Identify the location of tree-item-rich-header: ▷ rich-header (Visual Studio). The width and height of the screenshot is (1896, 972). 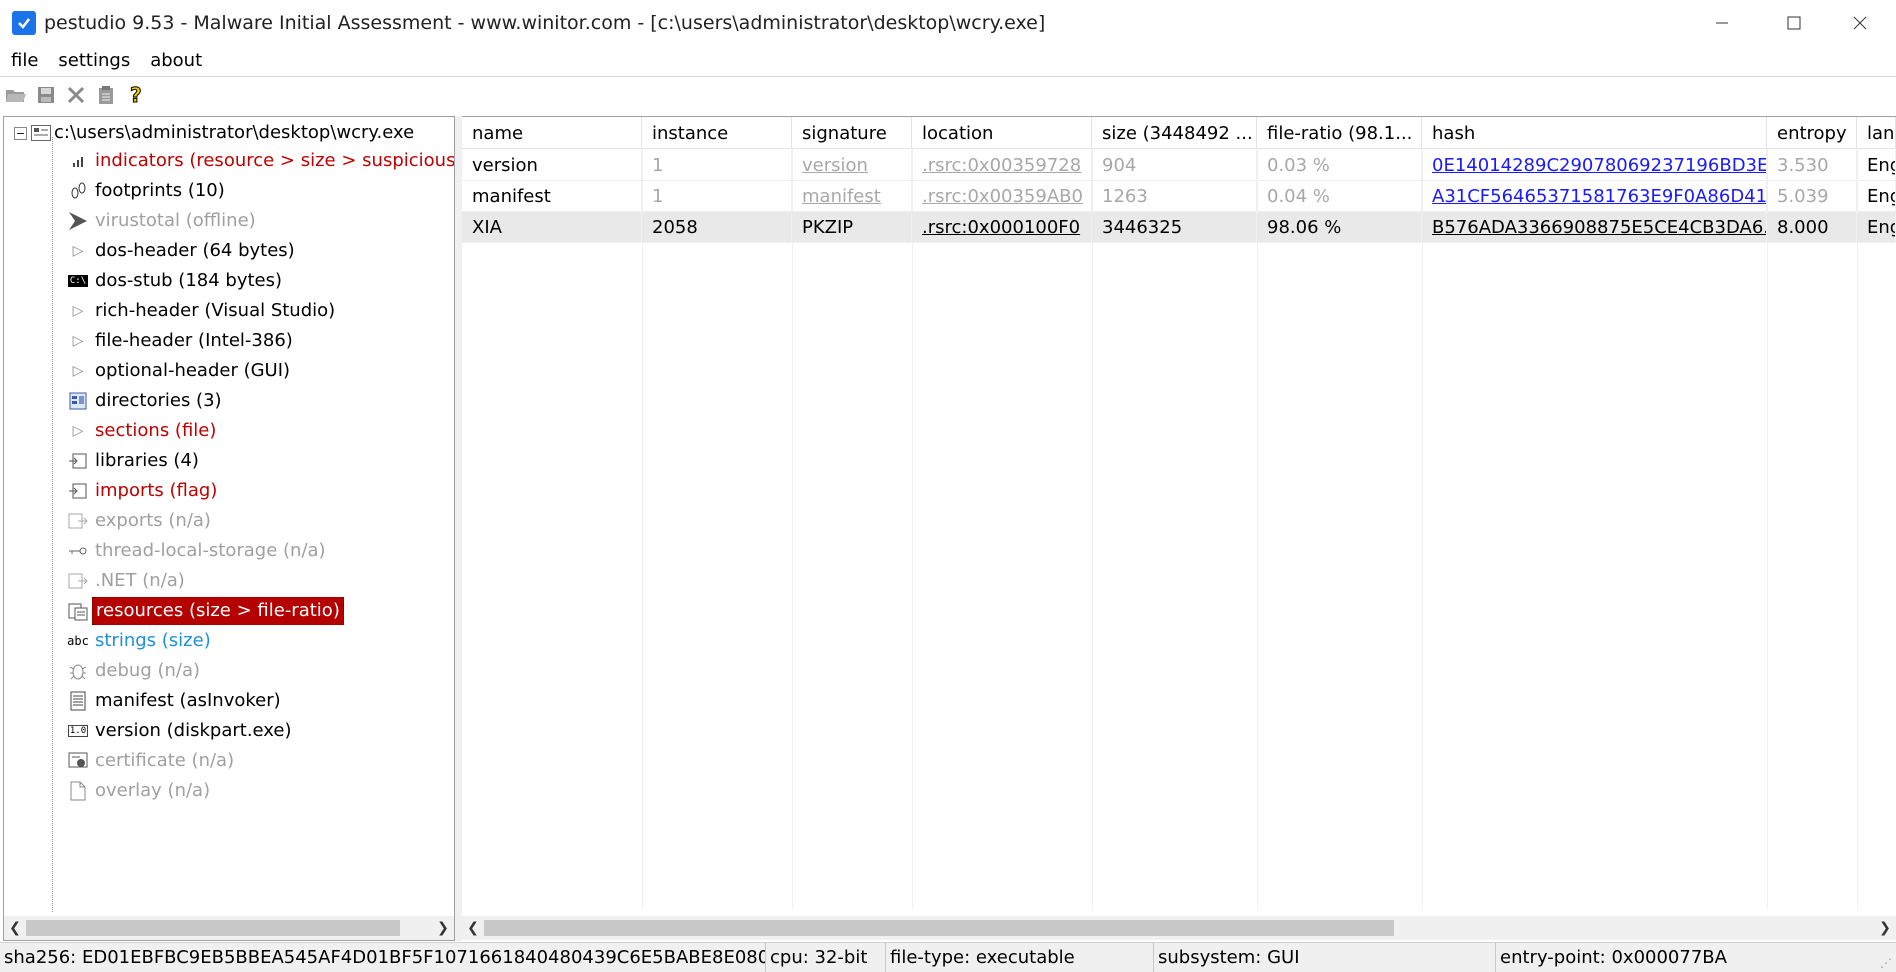
(171, 311).